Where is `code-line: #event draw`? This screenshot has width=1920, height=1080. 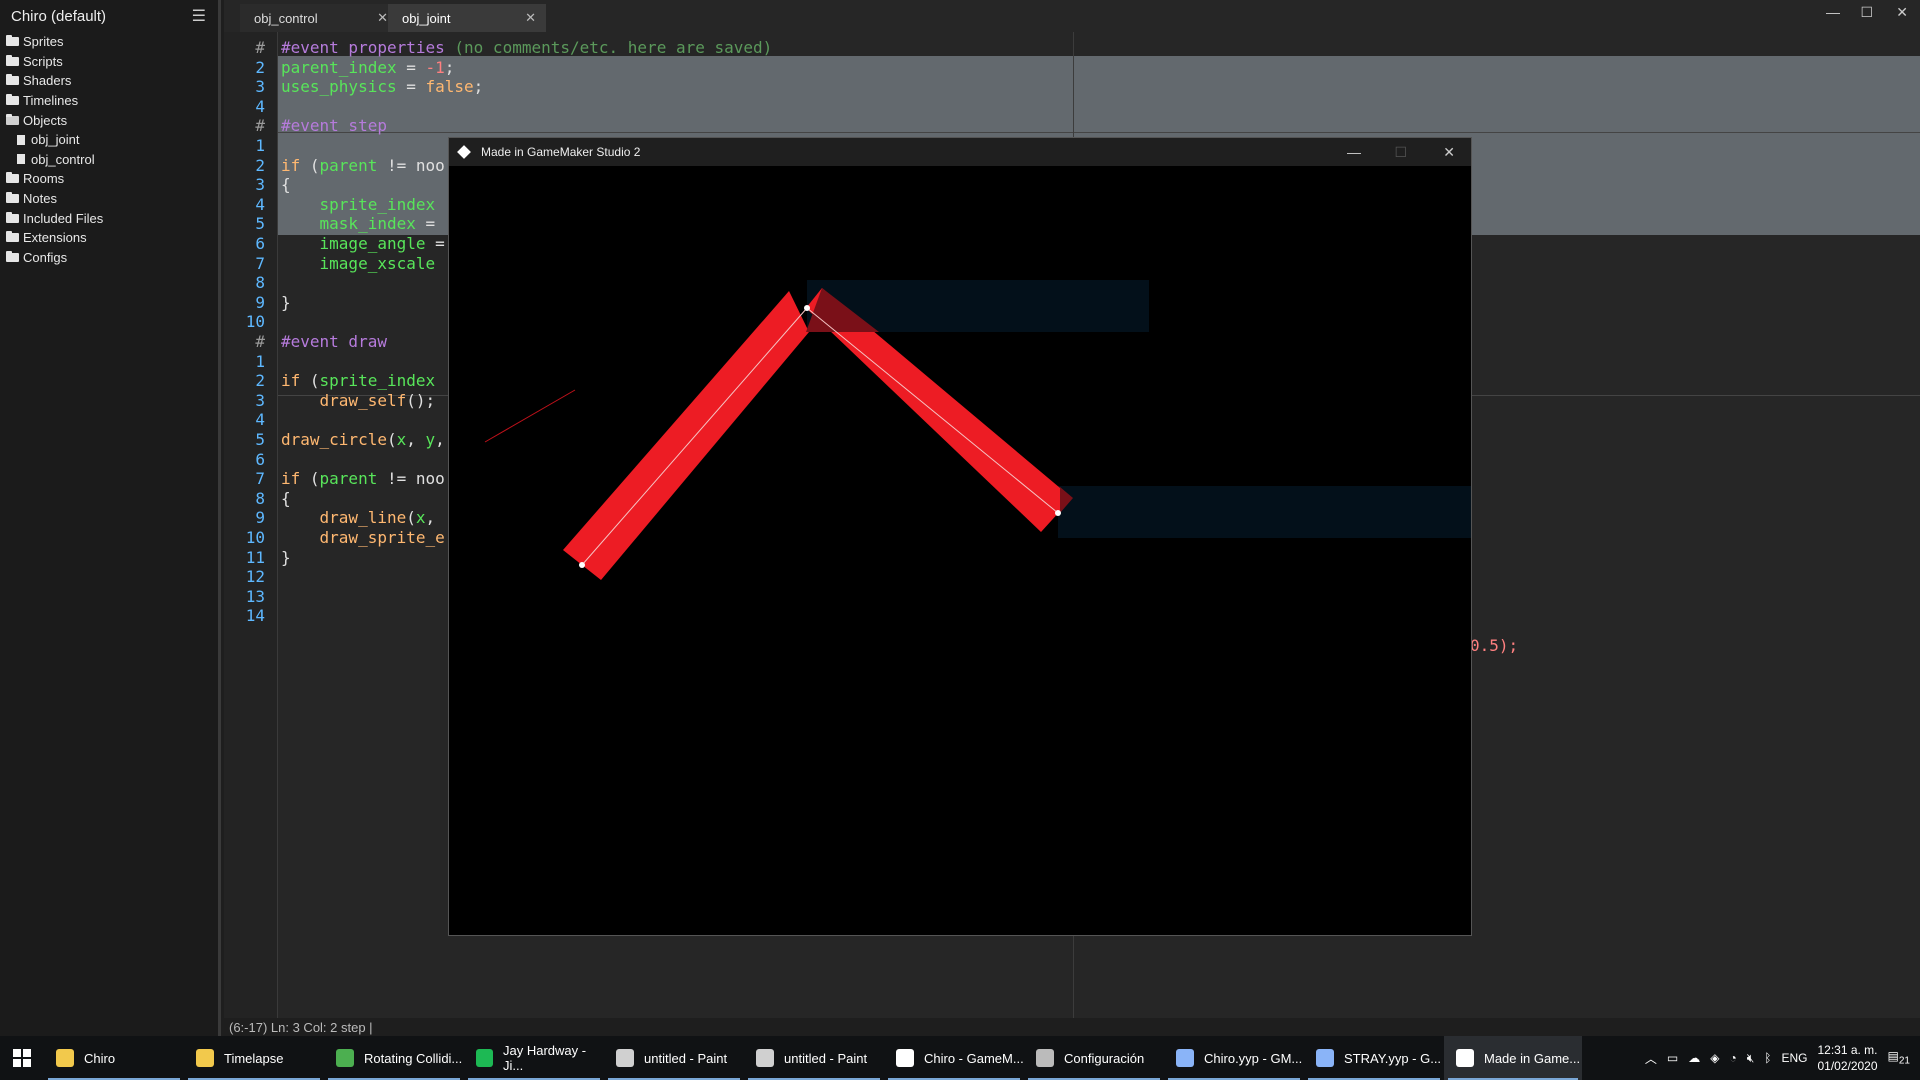
code-line: #event draw is located at coordinates (334, 341).